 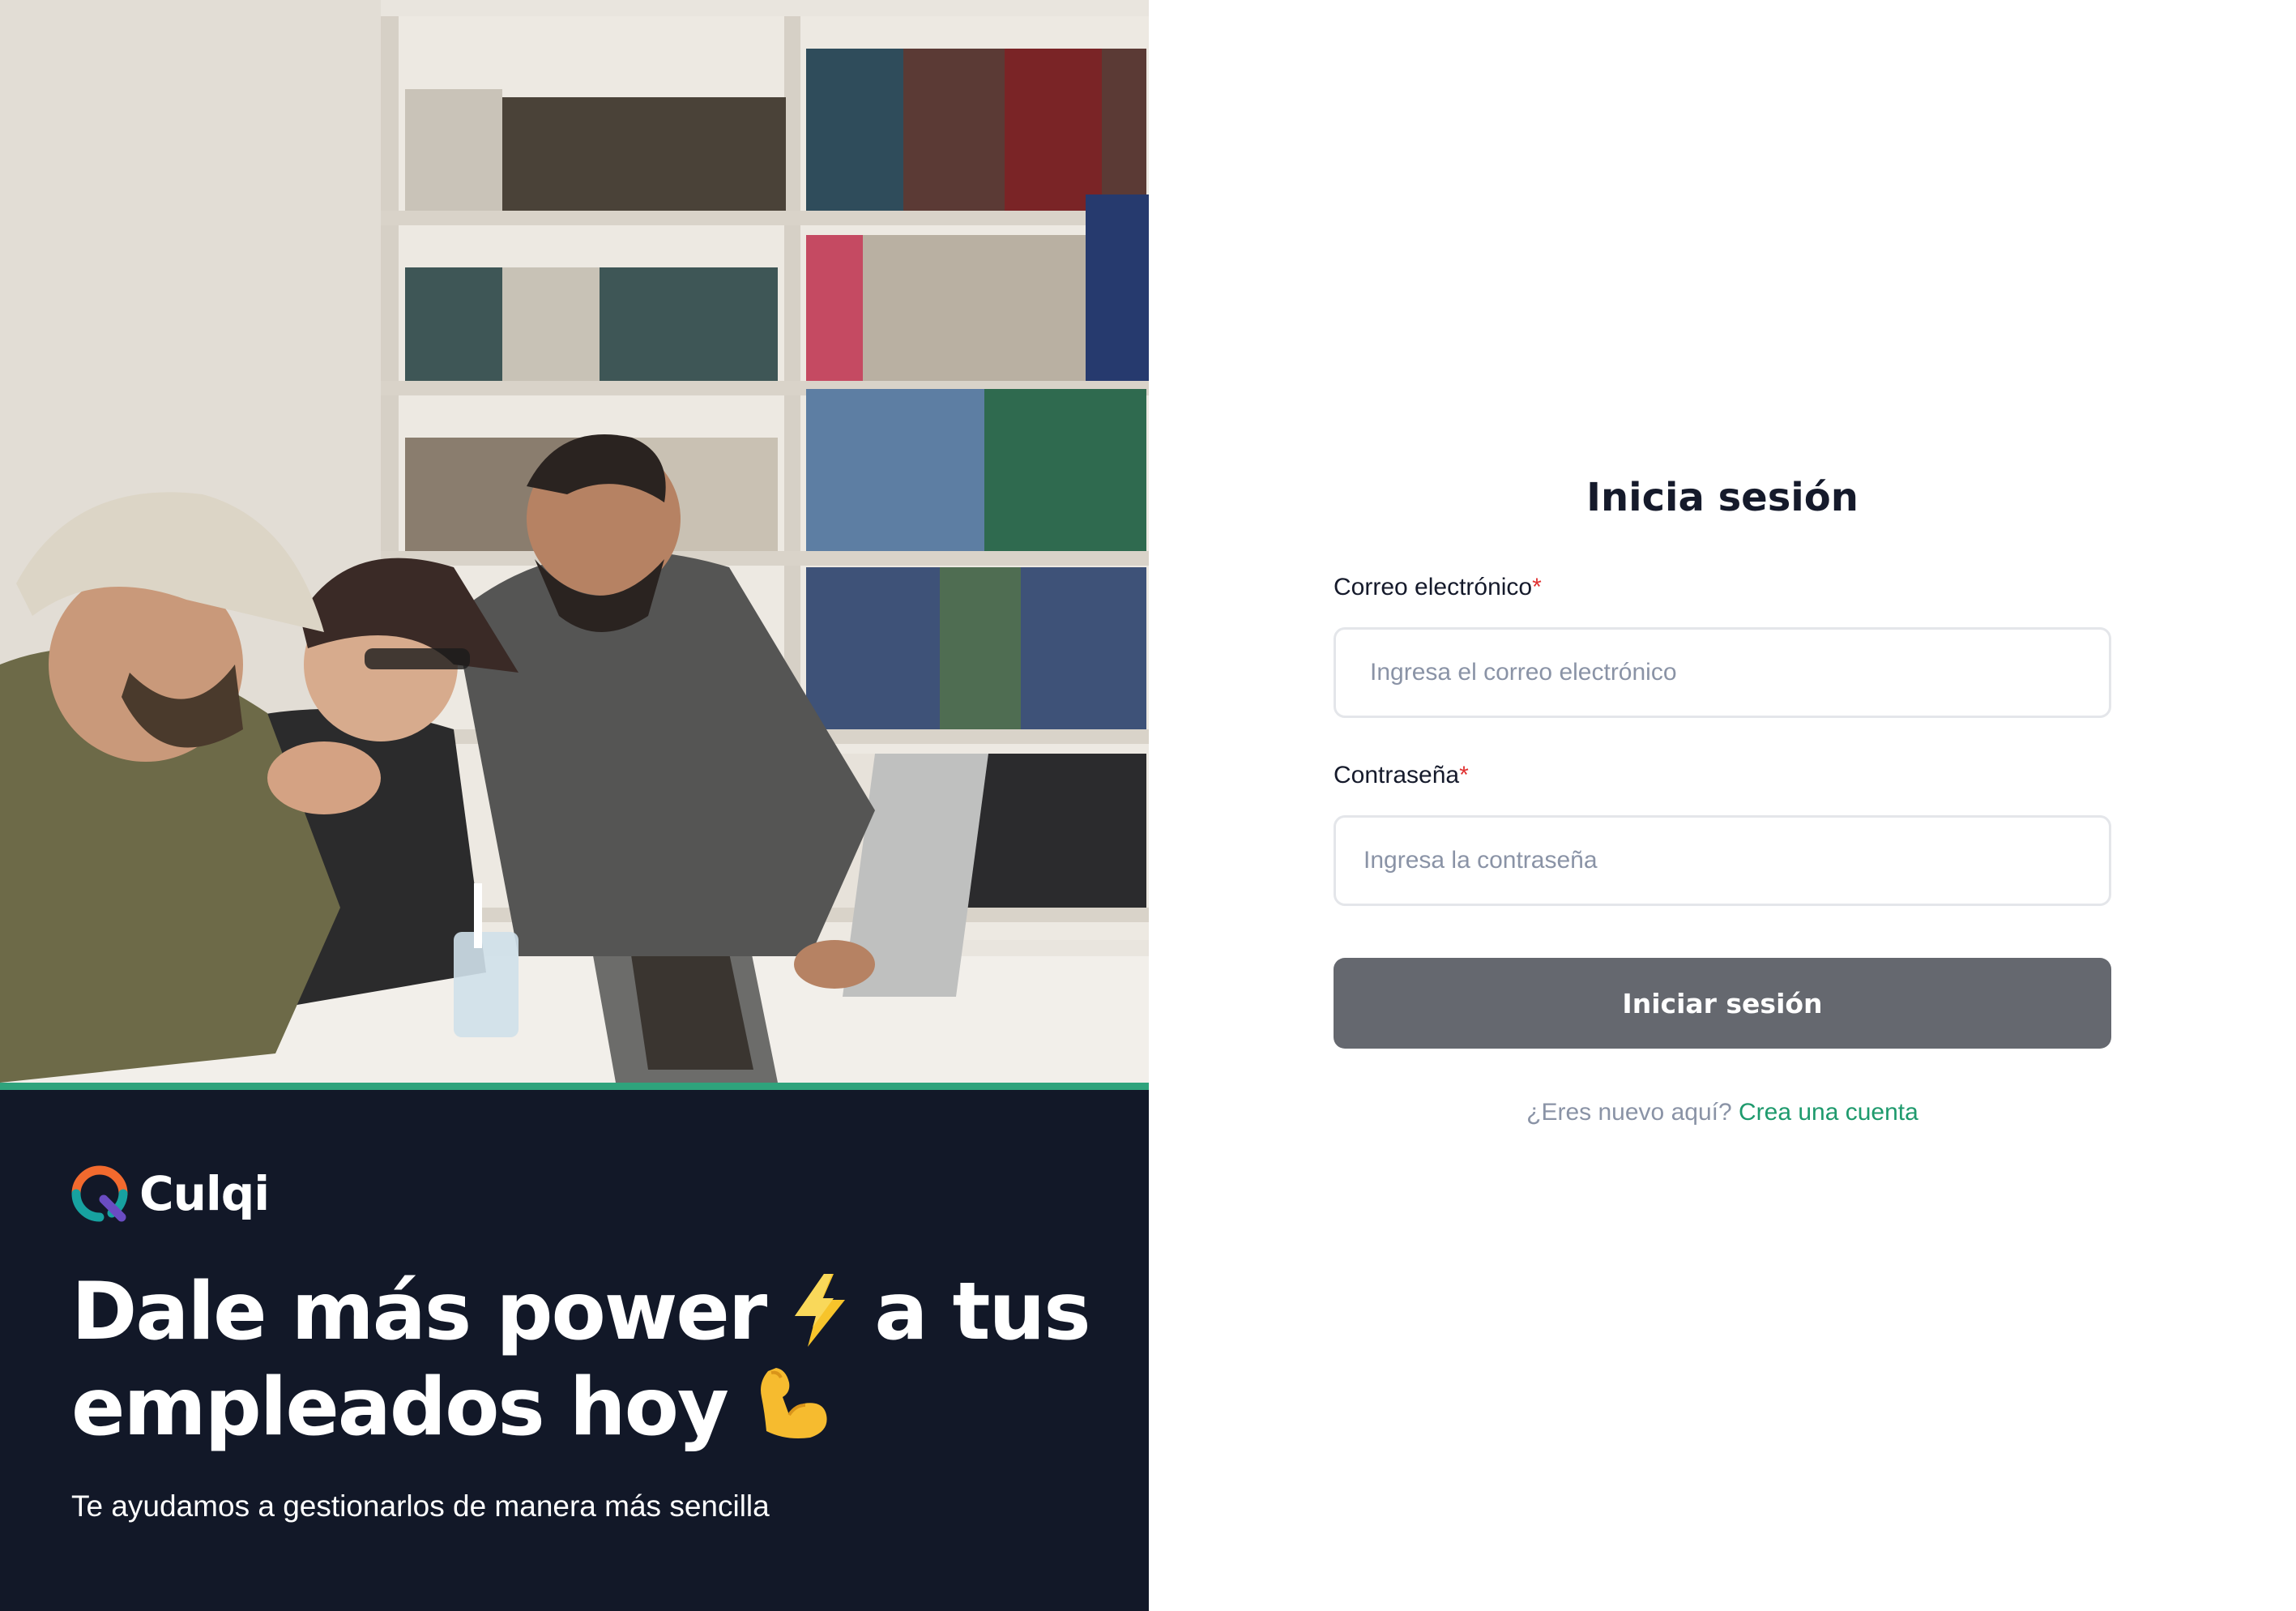 I want to click on email-label: Correo electrónico*, so click(x=1438, y=587).